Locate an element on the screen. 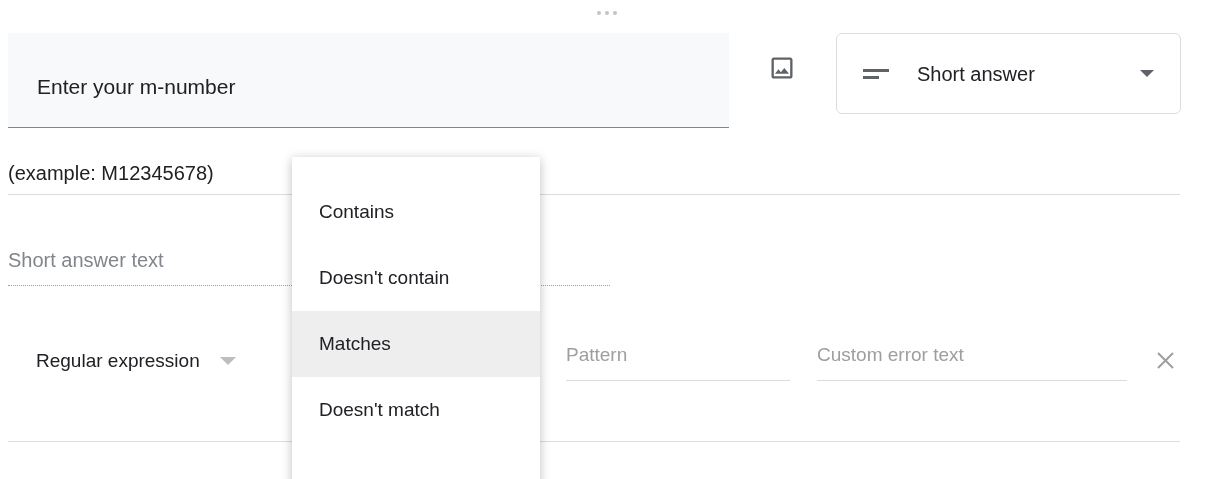 This screenshot has height=479, width=1213. drag-handle-icon is located at coordinates (606, 13).